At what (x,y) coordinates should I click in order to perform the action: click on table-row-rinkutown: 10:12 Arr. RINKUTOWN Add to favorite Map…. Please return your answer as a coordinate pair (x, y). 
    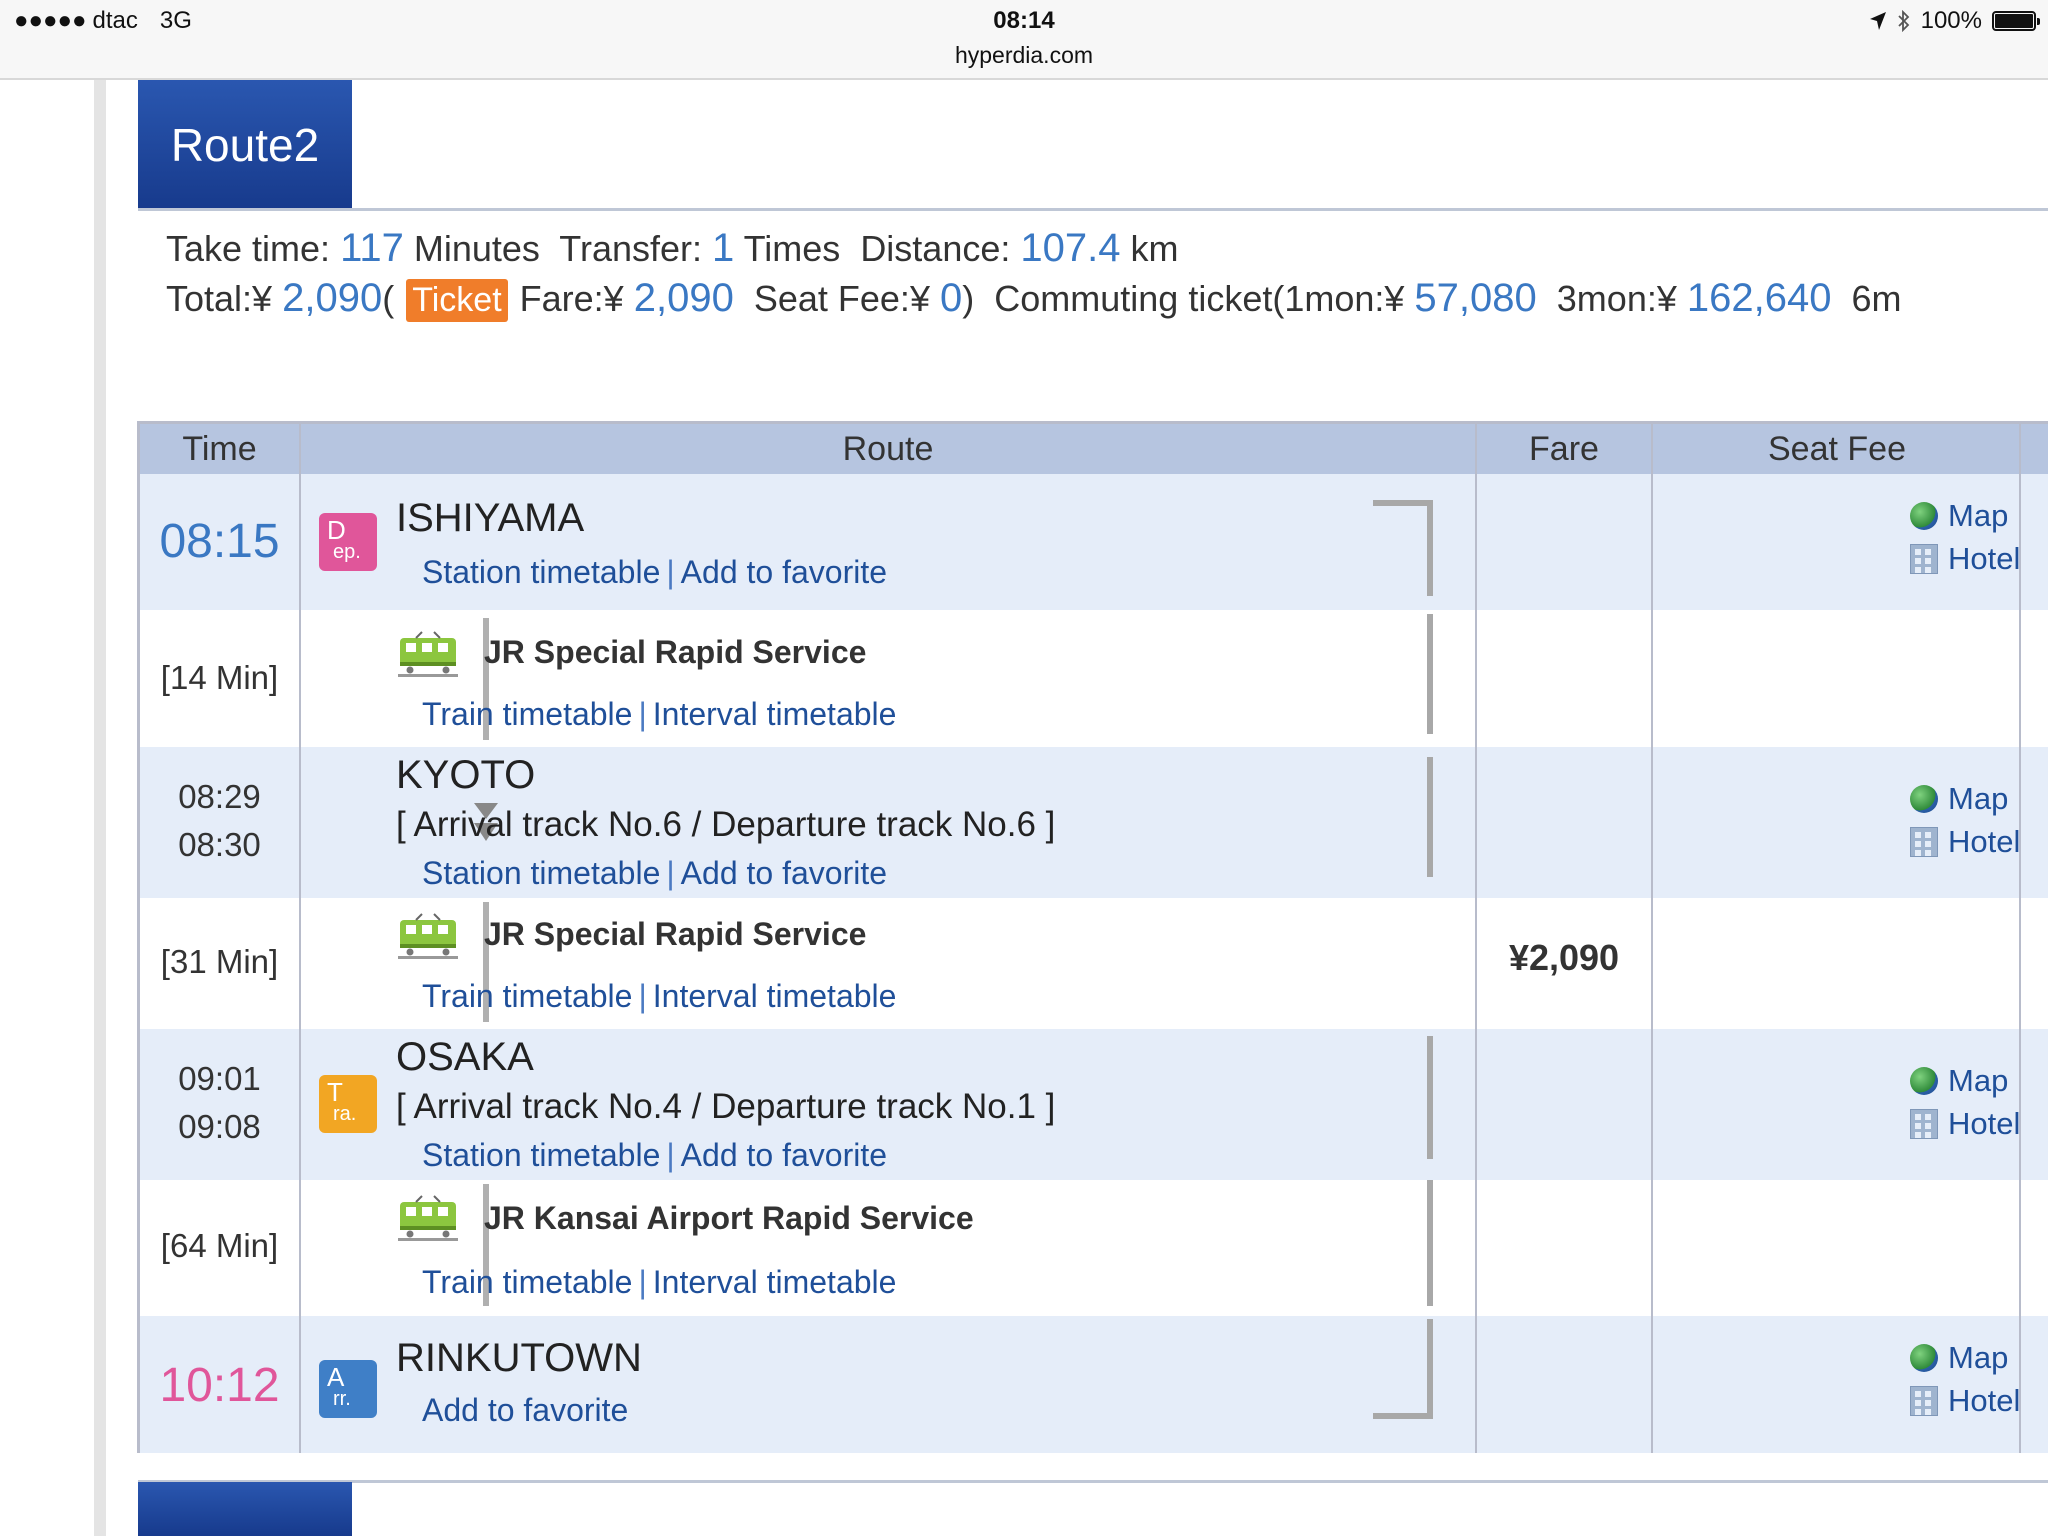
    Looking at the image, I should click on (1094, 1384).